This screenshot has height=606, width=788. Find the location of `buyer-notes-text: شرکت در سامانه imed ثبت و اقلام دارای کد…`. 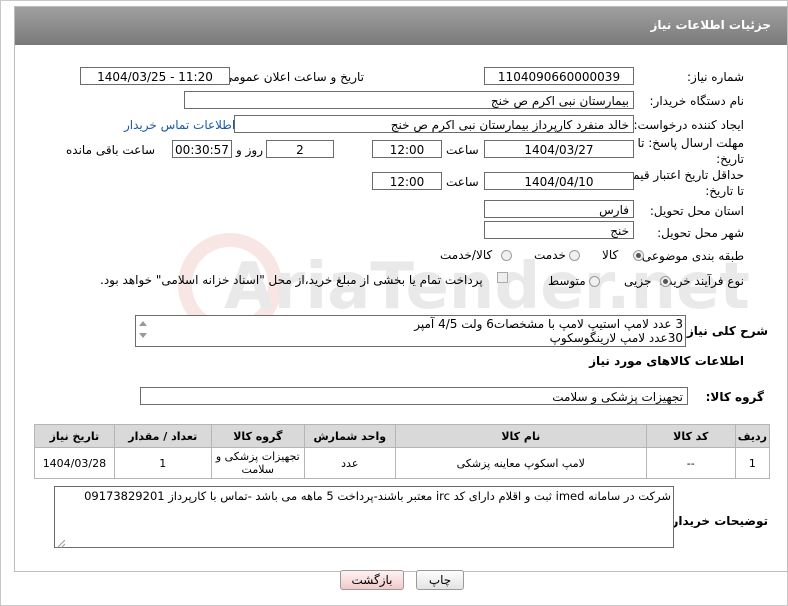

buyer-notes-text: شرکت در سامانه imed ثبت و اقلام دارای کد… is located at coordinates (377, 496).